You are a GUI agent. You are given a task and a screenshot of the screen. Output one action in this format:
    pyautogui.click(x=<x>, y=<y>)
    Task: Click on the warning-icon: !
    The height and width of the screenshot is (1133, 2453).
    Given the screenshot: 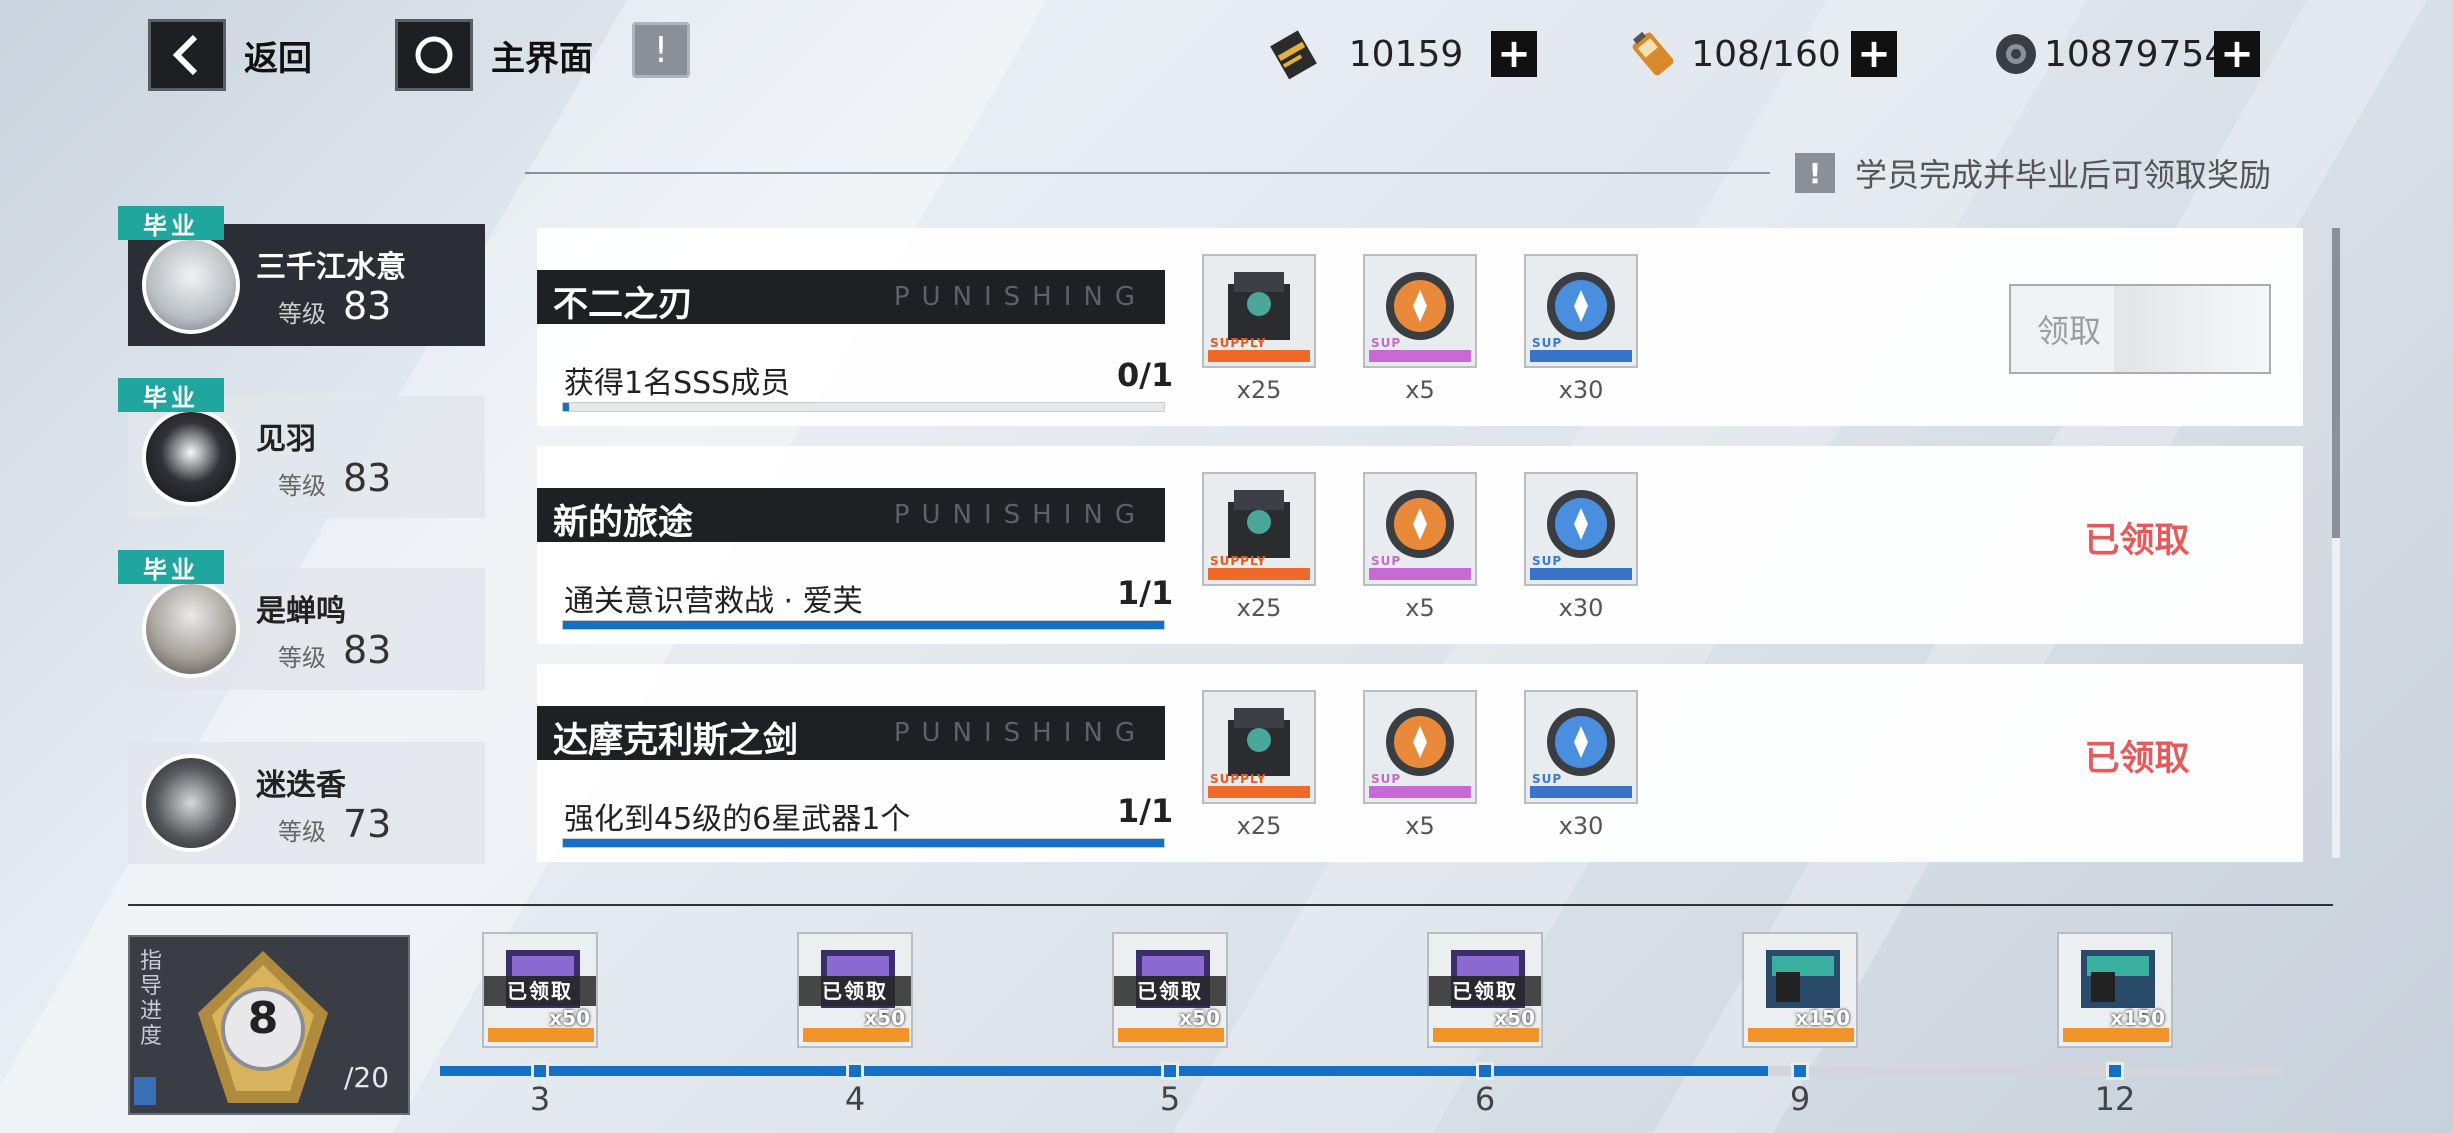 What is the action you would take?
    pyautogui.click(x=1815, y=173)
    